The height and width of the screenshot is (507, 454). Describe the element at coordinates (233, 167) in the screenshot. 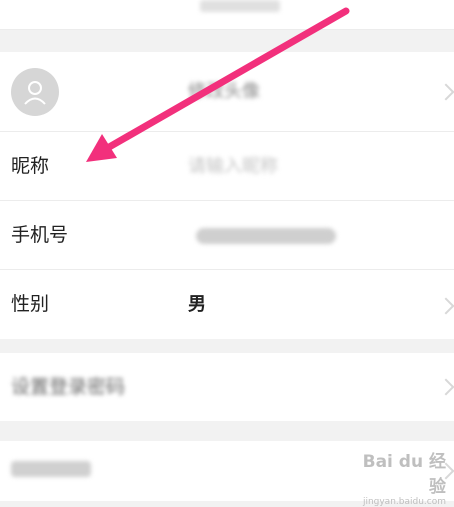

I see `nickname-input: 请输入昵称` at that location.